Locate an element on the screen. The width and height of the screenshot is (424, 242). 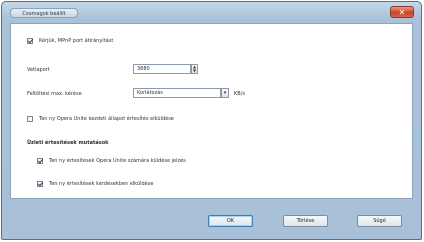
upload-limit-dropdown: ▾ is located at coordinates (225, 93).